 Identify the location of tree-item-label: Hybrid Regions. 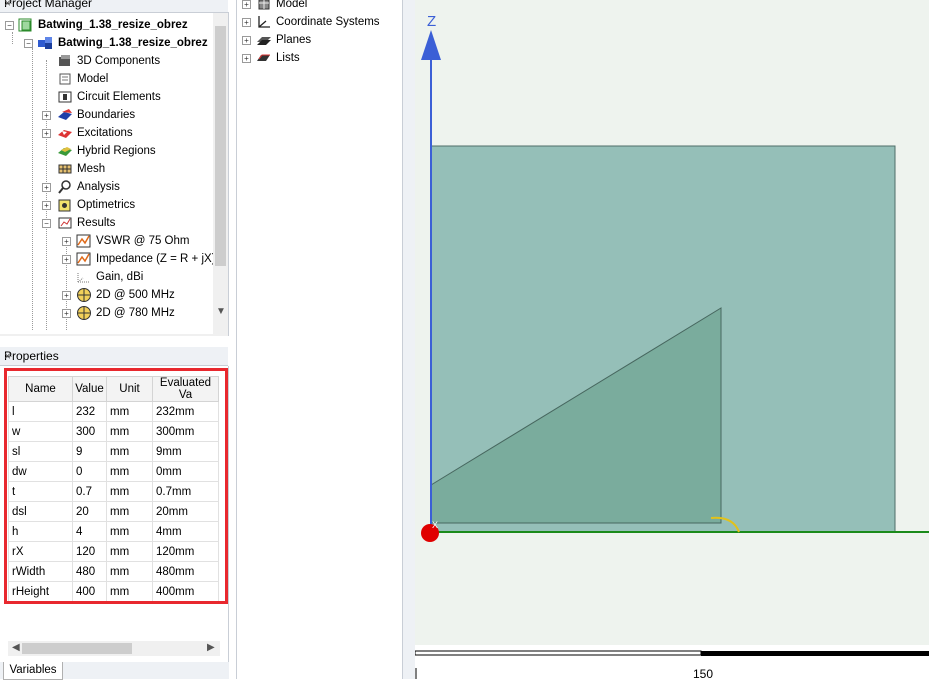
(116, 151).